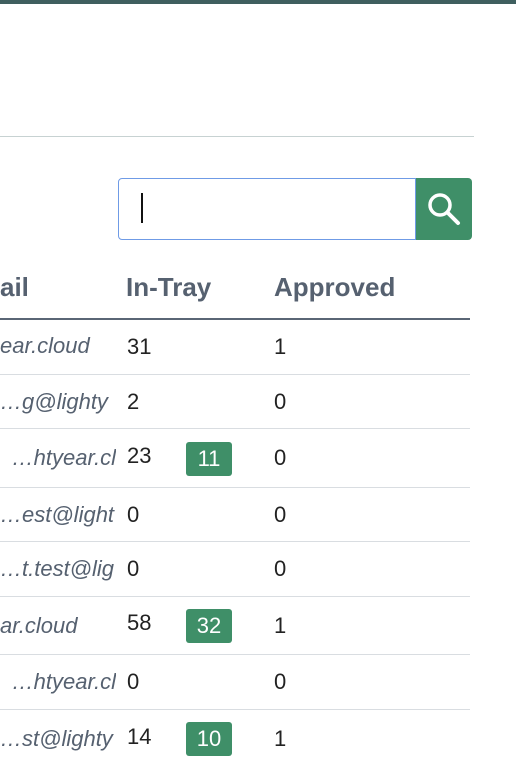 The width and height of the screenshot is (516, 762). What do you see at coordinates (58, 346) in the screenshot?
I see `email-cell: ear.cloud` at bounding box center [58, 346].